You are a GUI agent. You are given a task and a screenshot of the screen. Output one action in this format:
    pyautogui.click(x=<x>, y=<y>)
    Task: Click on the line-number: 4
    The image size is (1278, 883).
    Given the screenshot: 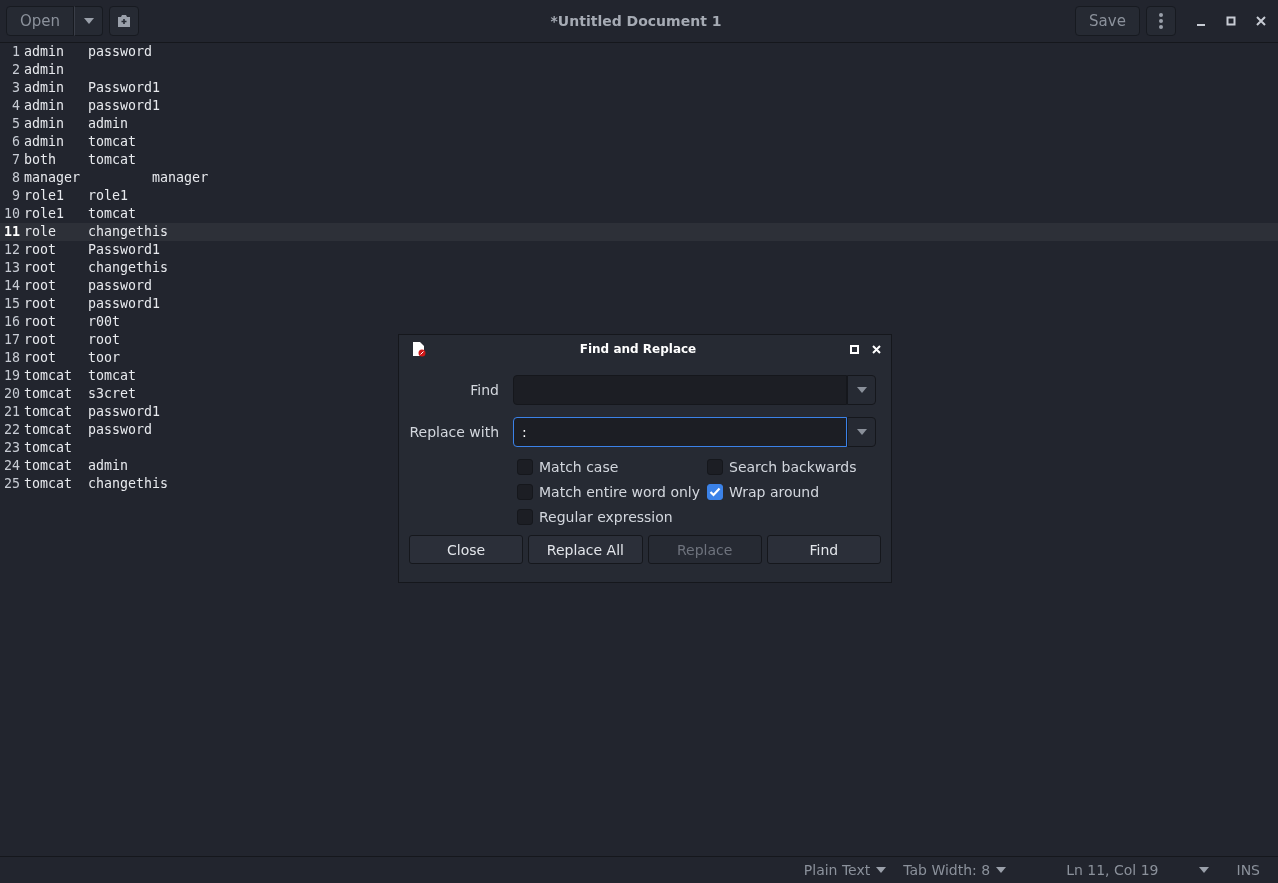 What is the action you would take?
    pyautogui.click(x=16, y=106)
    